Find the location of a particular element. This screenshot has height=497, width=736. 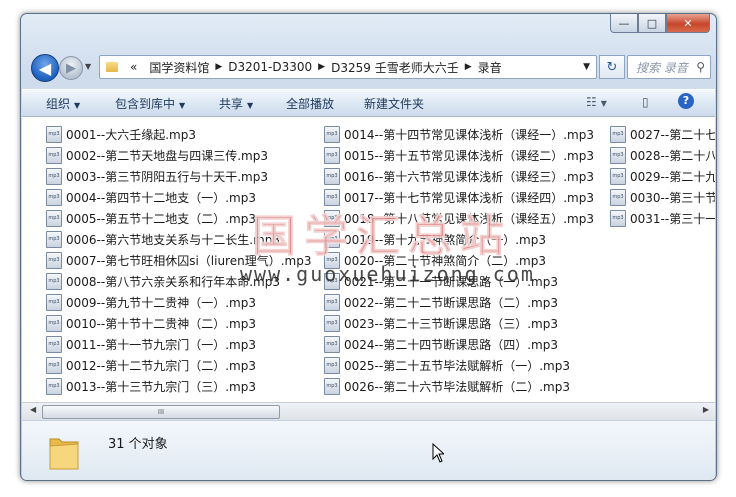

file-name: 0006--第六节地支关系与十二长生.mp3 is located at coordinates (173, 239).